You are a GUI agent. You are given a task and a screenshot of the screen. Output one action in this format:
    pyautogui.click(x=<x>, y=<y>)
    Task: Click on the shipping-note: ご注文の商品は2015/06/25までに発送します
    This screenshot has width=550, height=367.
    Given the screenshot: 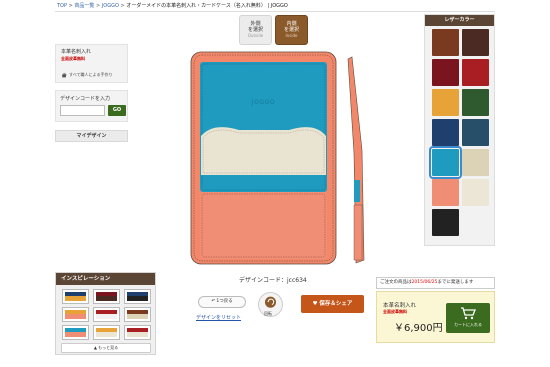 What is the action you would take?
    pyautogui.click(x=435, y=283)
    